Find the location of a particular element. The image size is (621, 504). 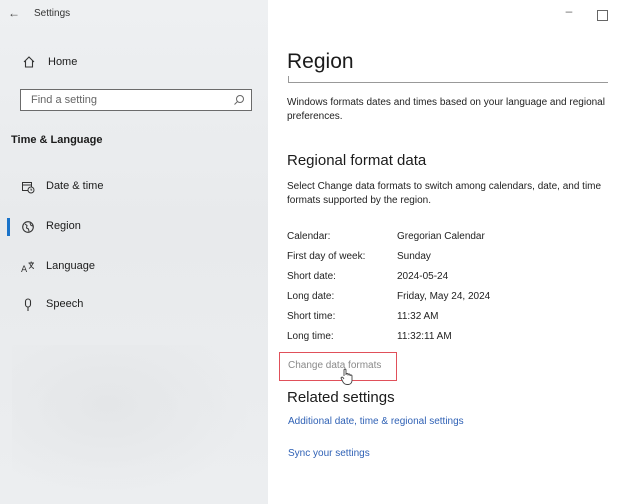

sidebar-item-speech: Speech is located at coordinates (130, 305).